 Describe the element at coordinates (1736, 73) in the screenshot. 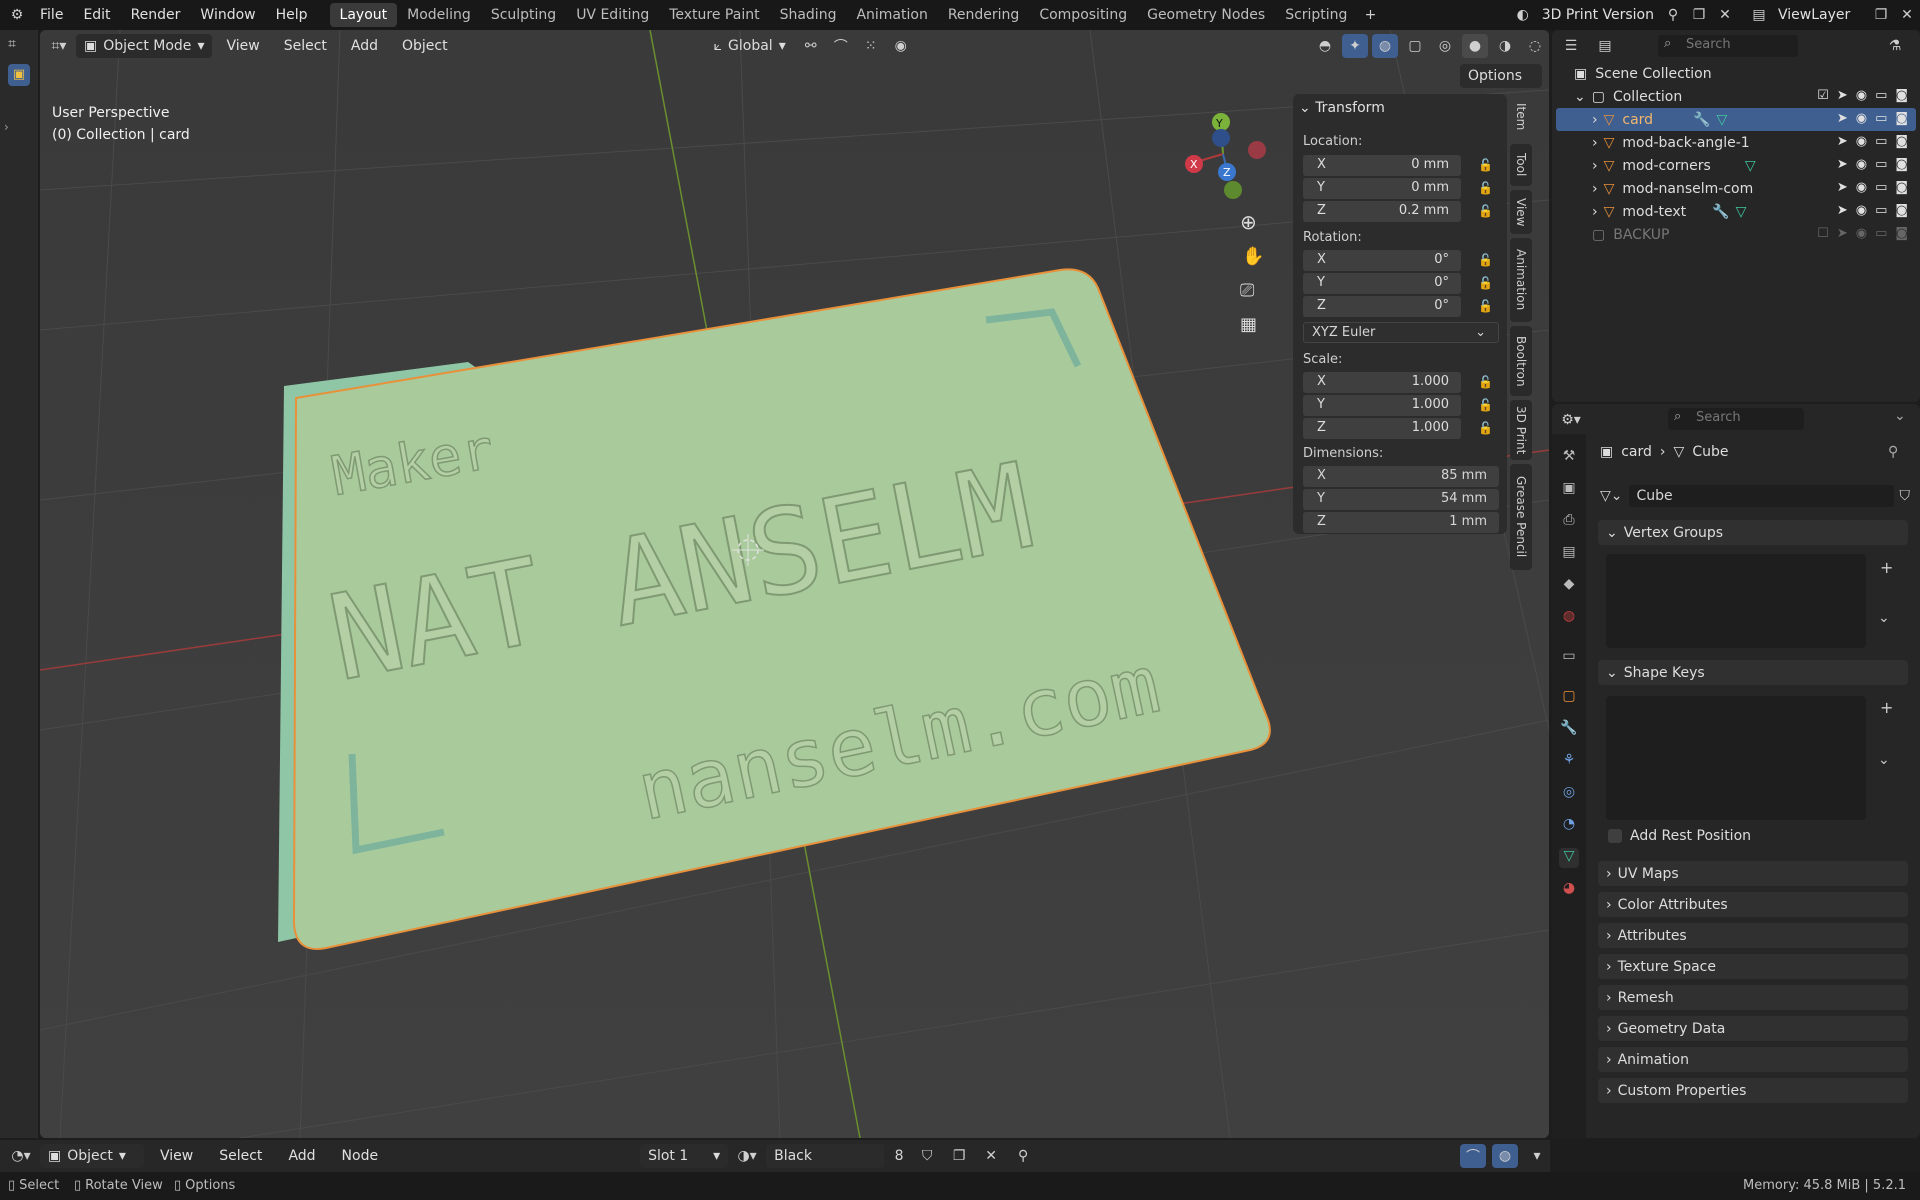

I see `outliner-scene-collection: ▣ Scene Collection` at that location.